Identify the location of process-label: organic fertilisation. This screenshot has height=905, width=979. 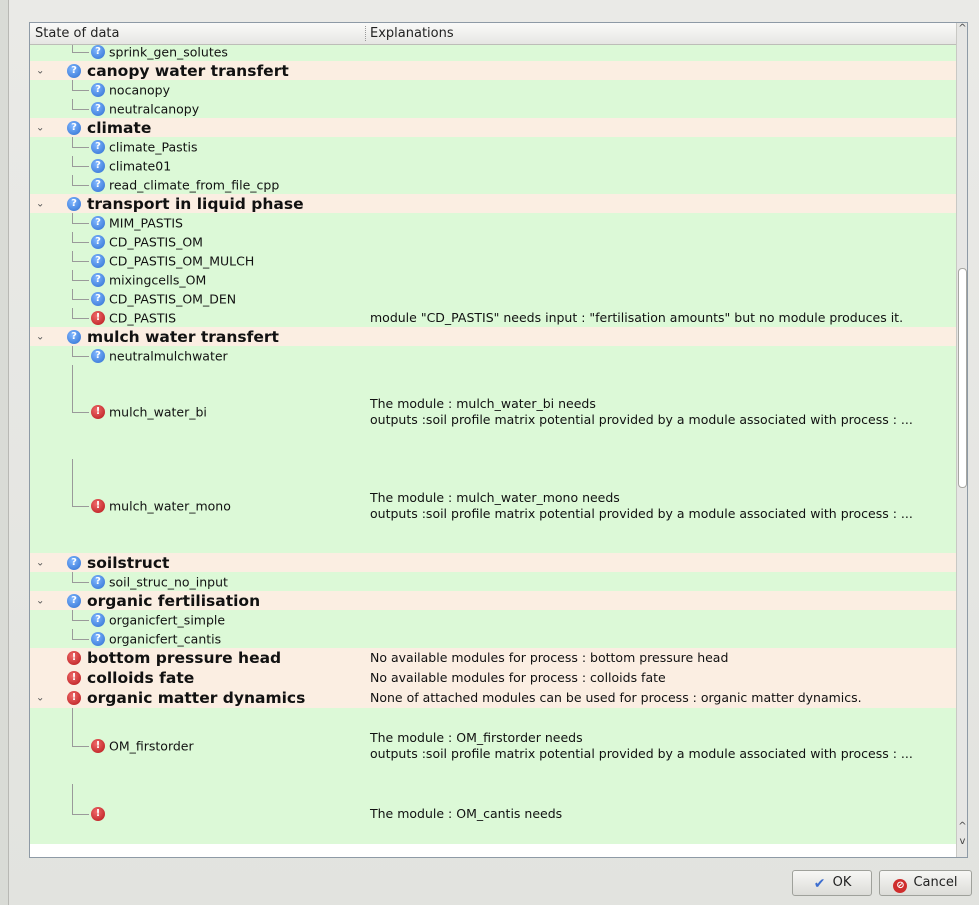
(174, 600).